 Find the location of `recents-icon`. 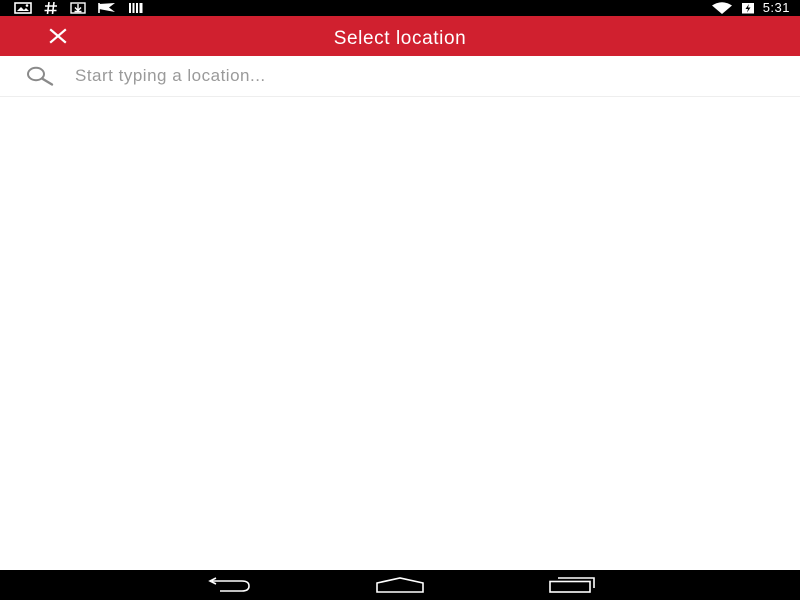

recents-icon is located at coordinates (572, 585).